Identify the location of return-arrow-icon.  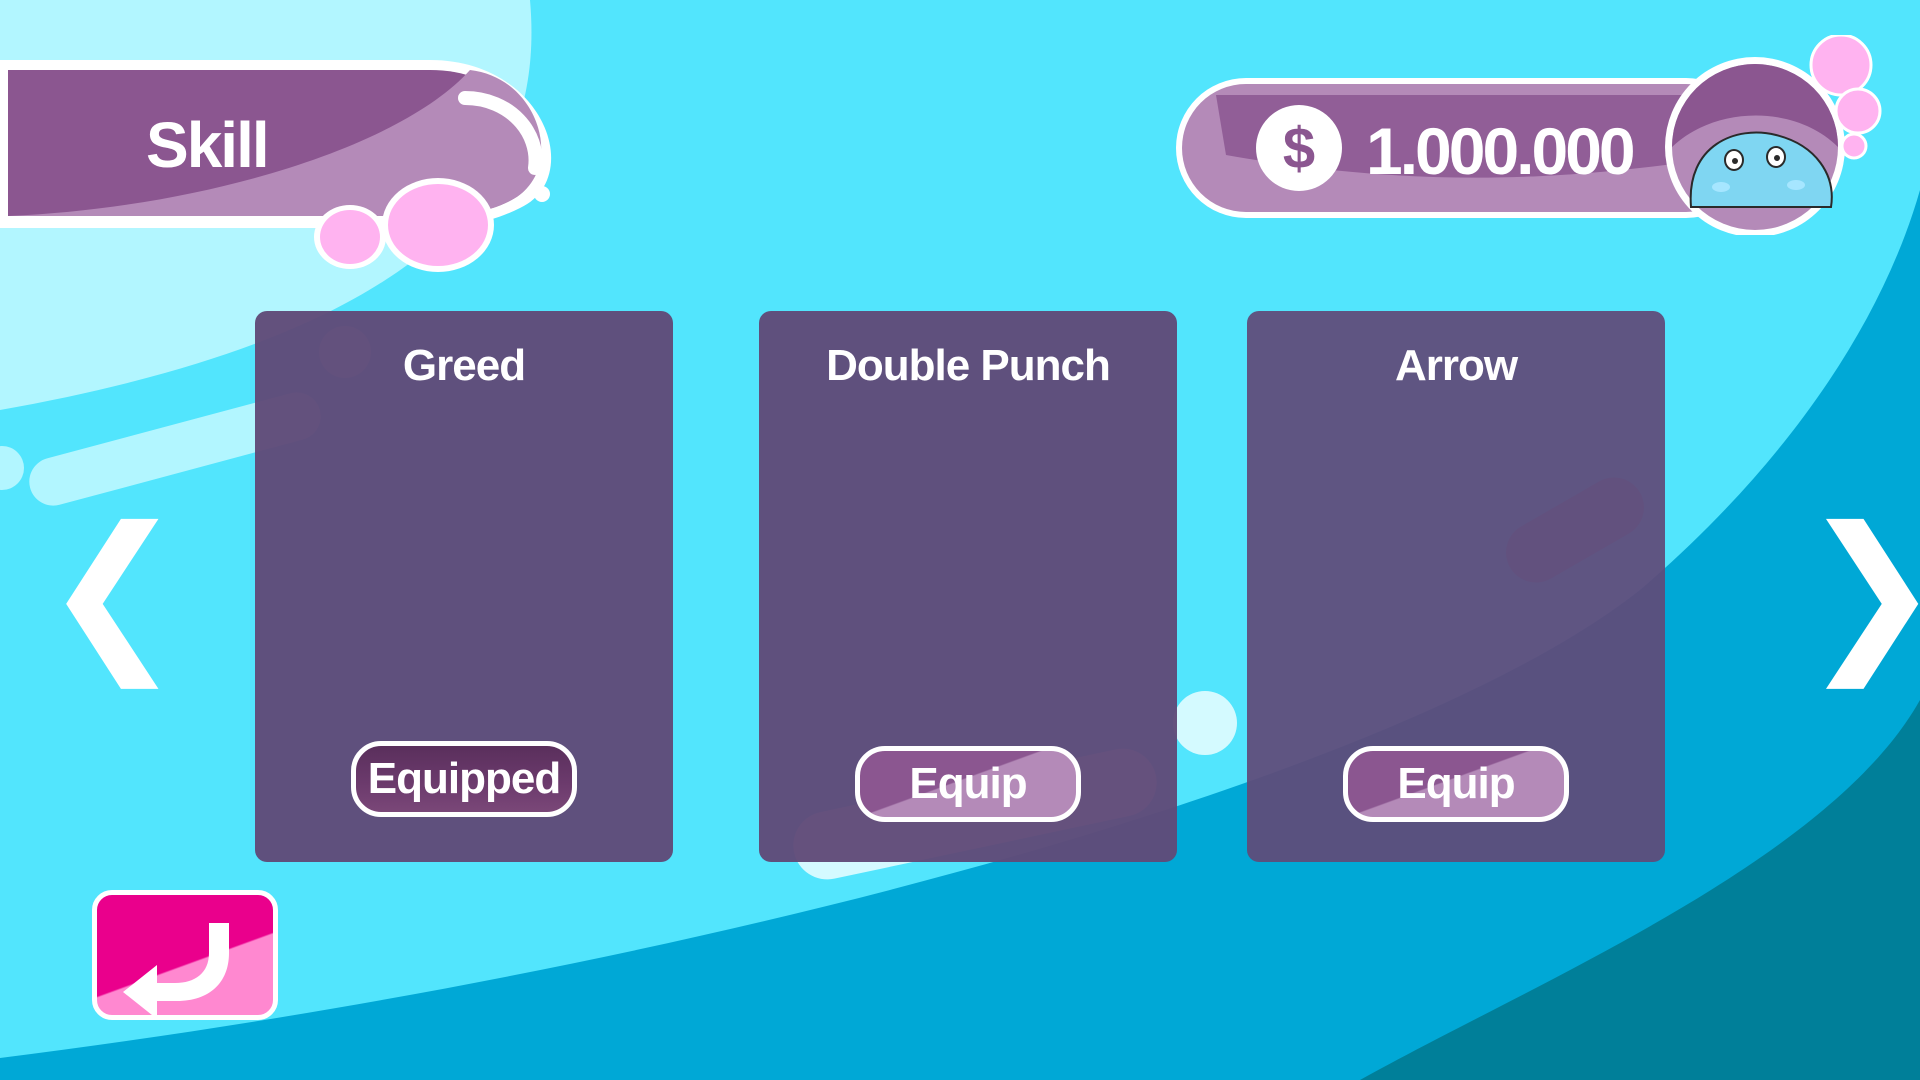
(176, 969).